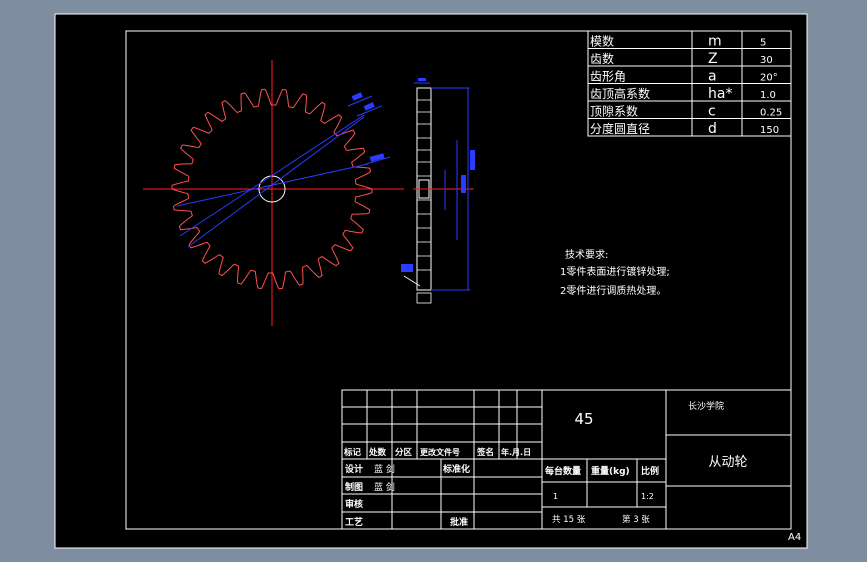 This screenshot has width=867, height=562. What do you see at coordinates (354, 487) in the screenshot?
I see `drawing-label: 制图` at bounding box center [354, 487].